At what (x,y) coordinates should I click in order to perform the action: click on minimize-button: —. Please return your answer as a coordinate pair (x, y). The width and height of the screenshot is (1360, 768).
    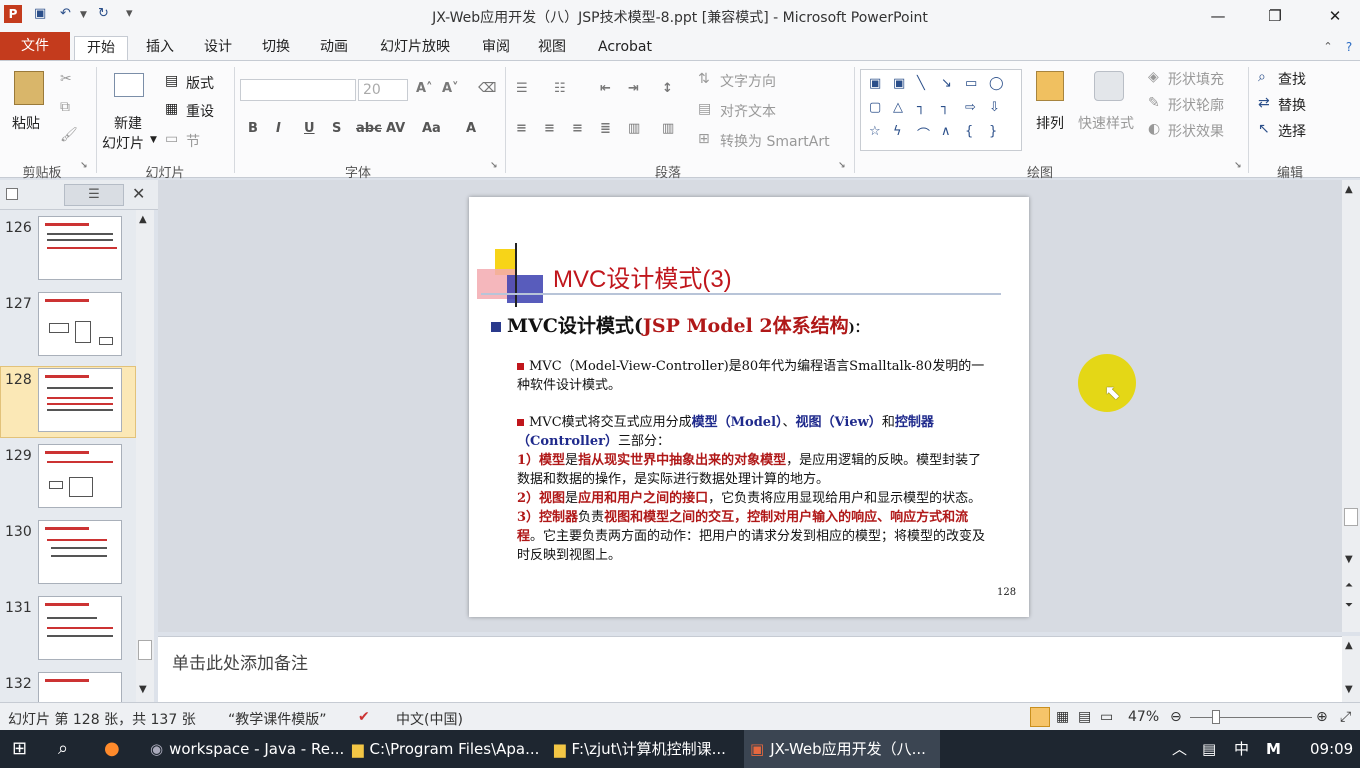
    Looking at the image, I should click on (1218, 16).